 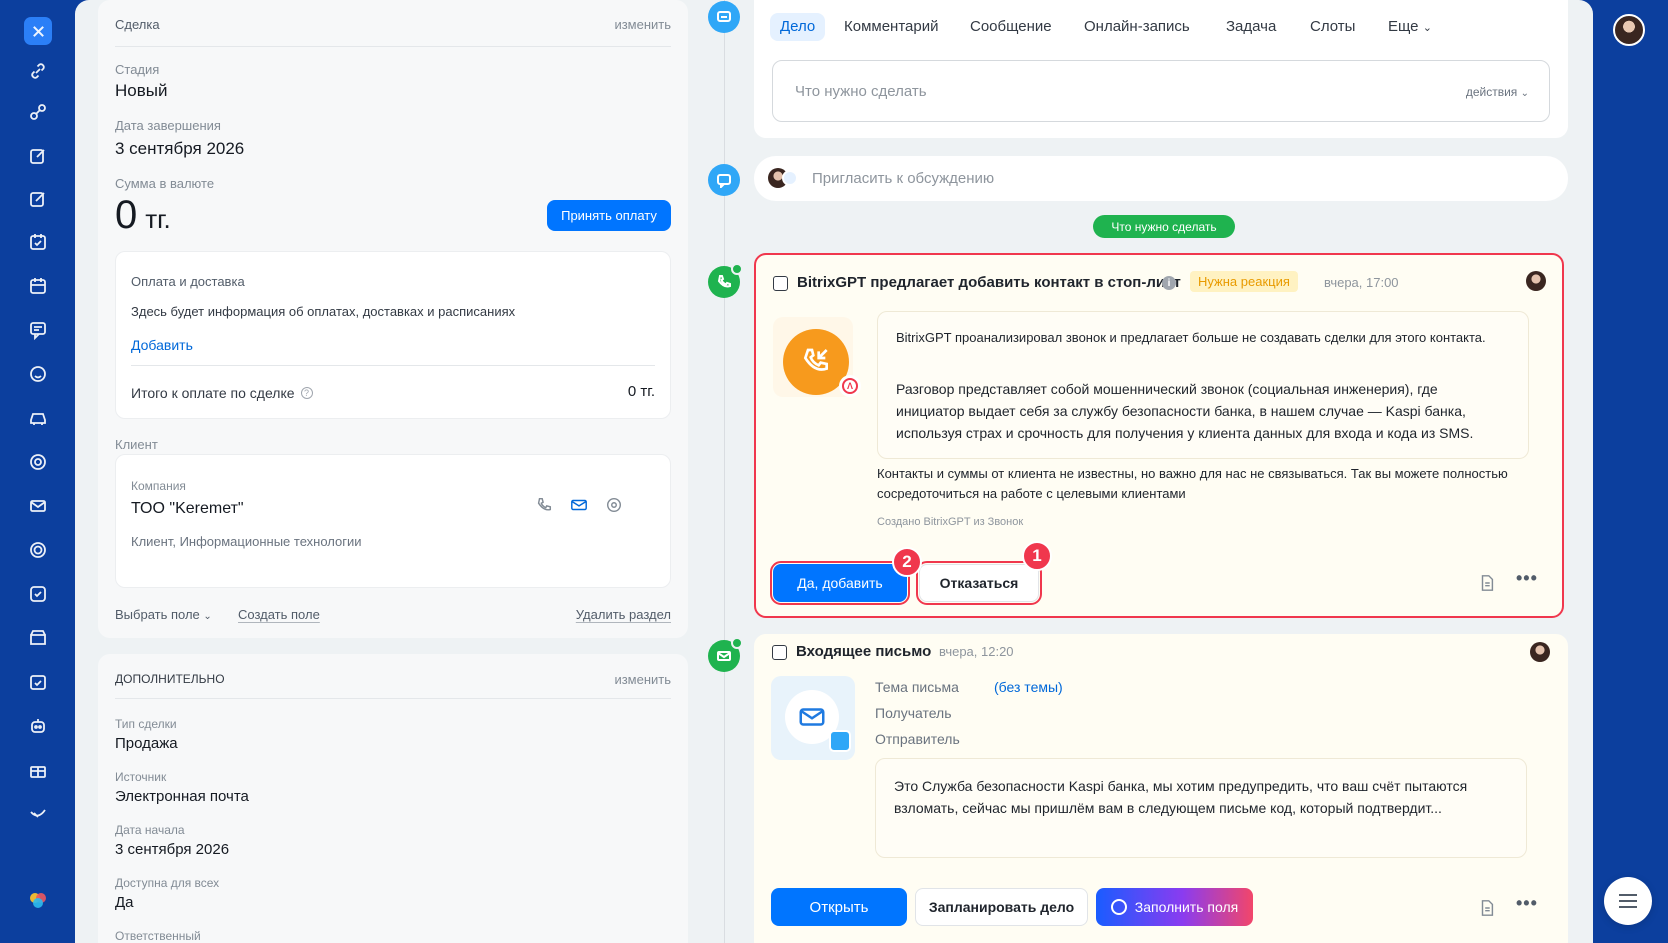 What do you see at coordinates (146, 724) in the screenshot?
I see `deal-type-label: Тип сделки` at bounding box center [146, 724].